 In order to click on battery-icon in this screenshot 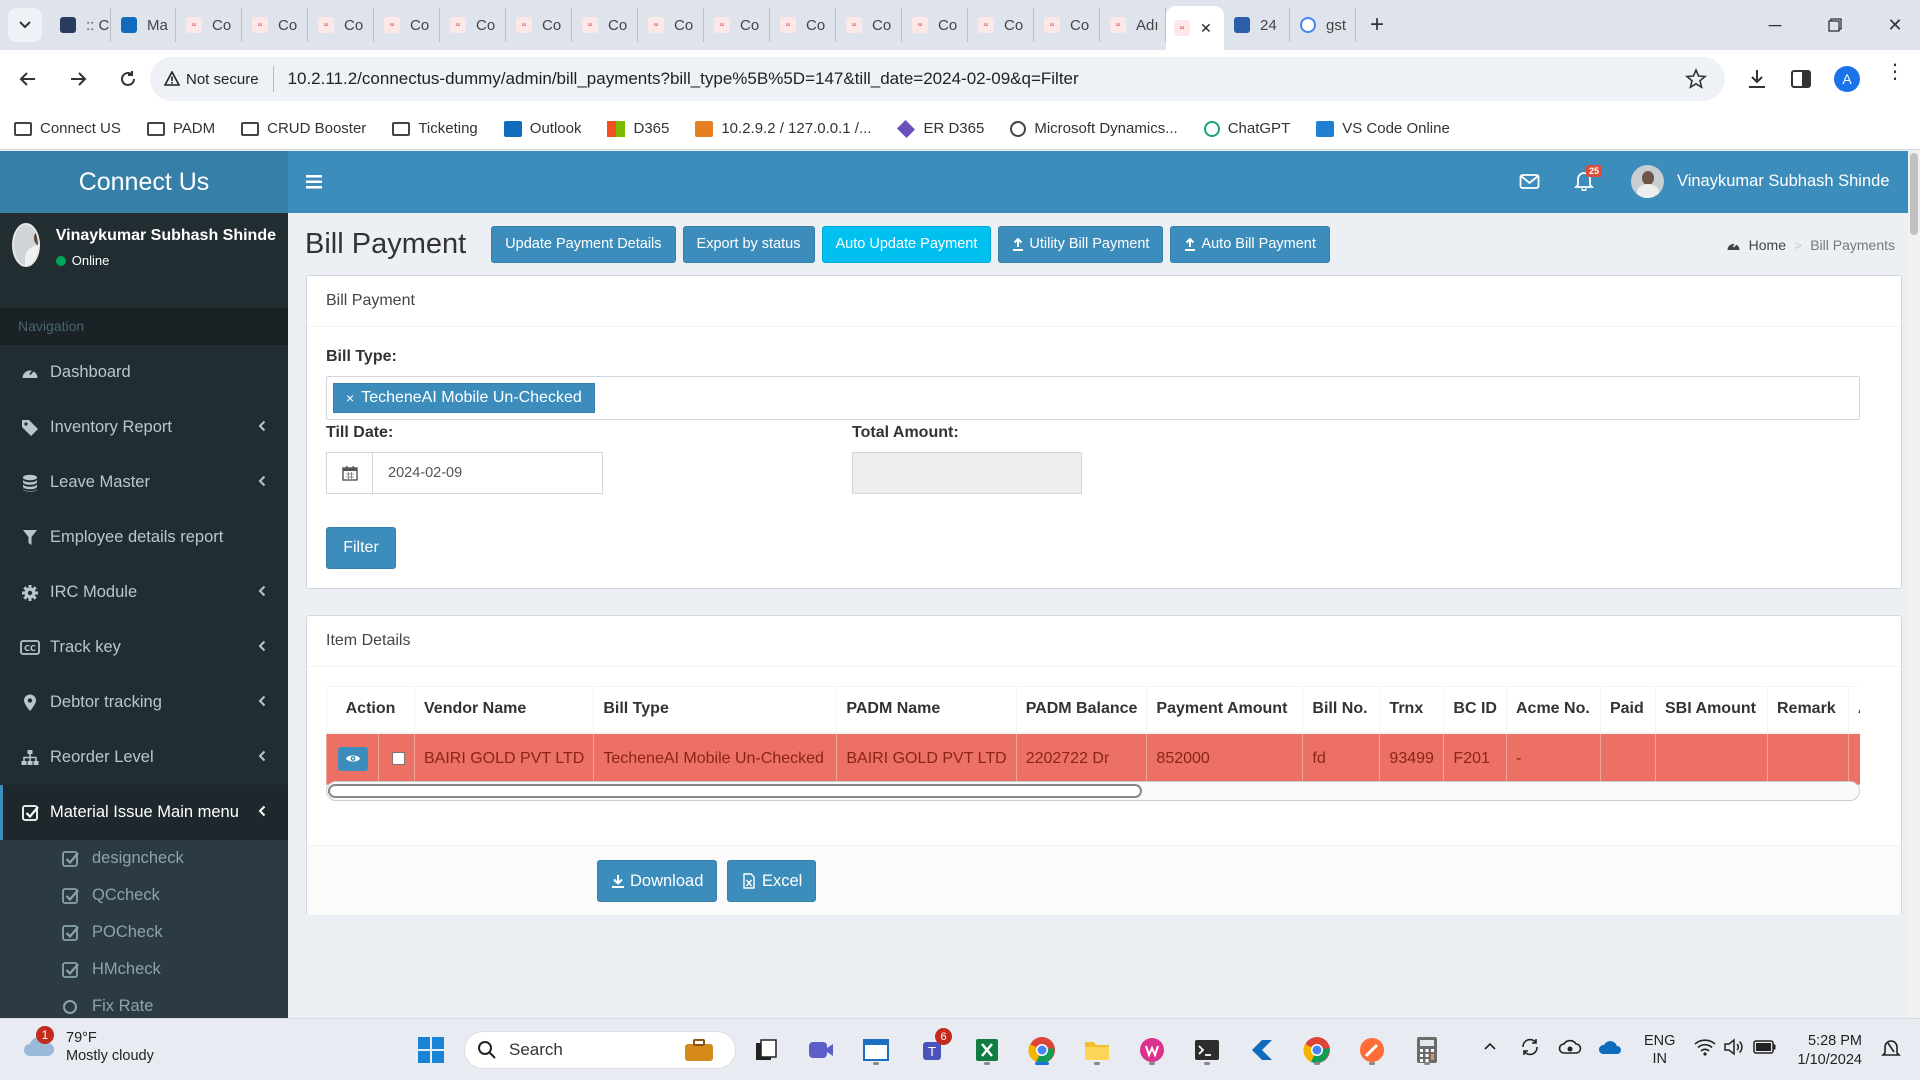, I will do `click(1765, 1047)`.